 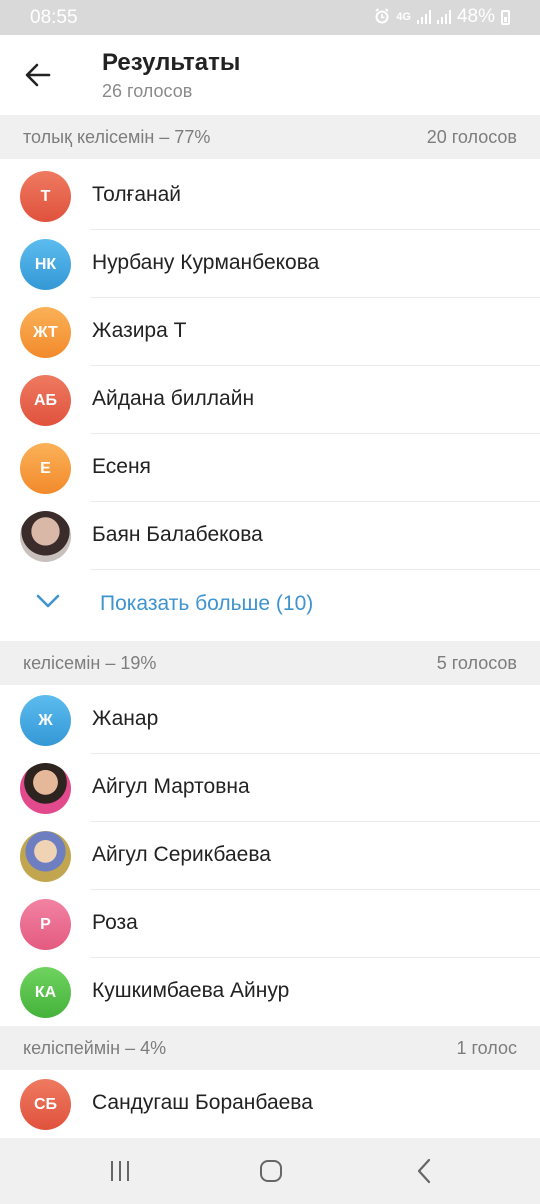 What do you see at coordinates (505, 17) in the screenshot?
I see `battery-icon` at bounding box center [505, 17].